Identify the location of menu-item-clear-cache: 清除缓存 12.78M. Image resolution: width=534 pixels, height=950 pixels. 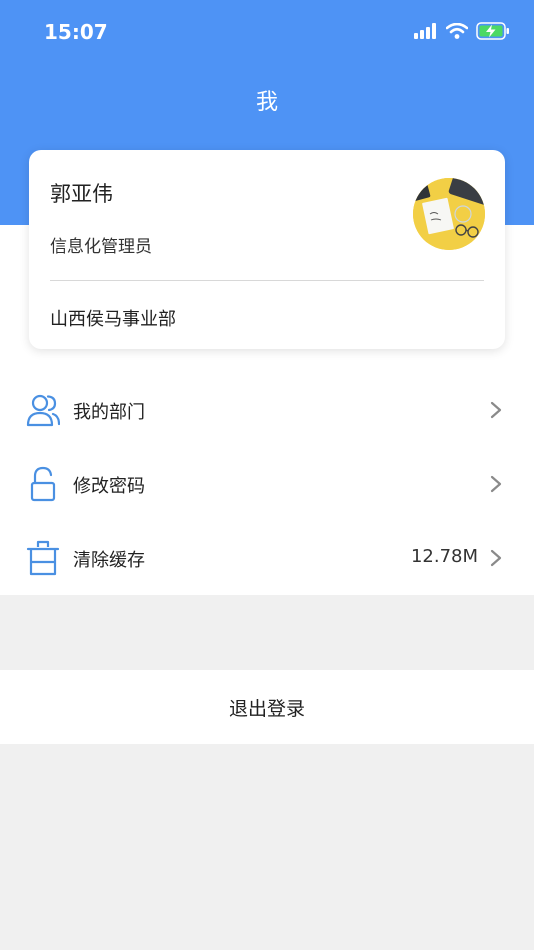
(267, 558).